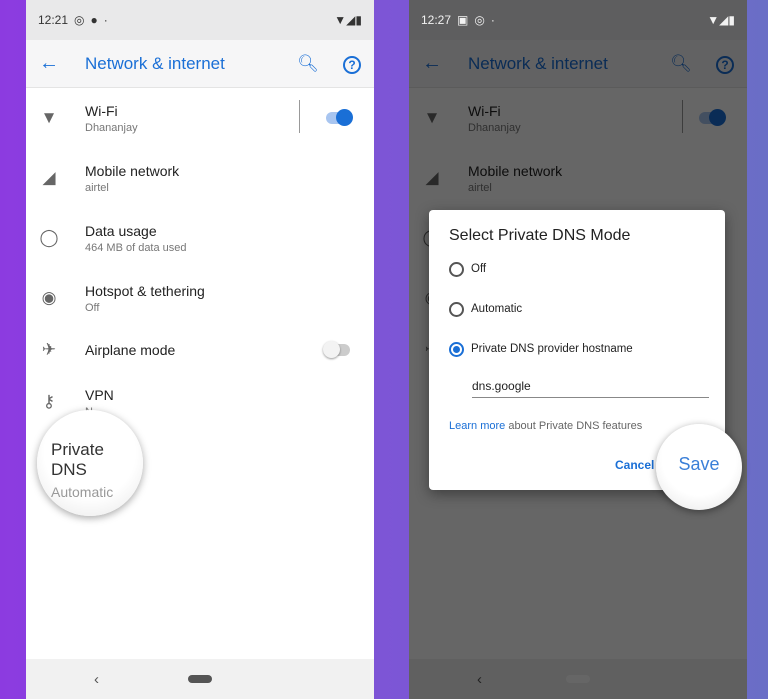  I want to click on back-arrow-icon: ←, so click(49, 63).